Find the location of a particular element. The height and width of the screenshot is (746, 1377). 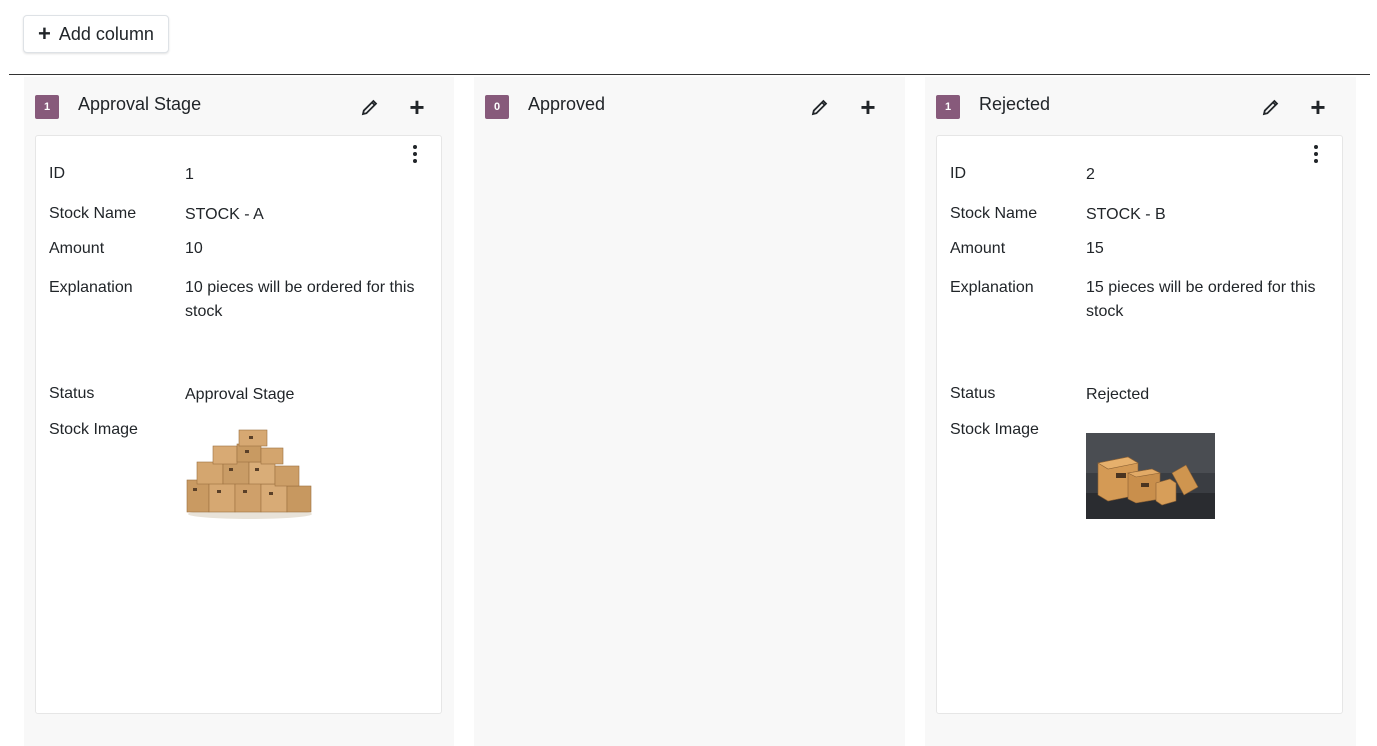

cardboard-boxes-dark-background-image is located at coordinates (1150, 476).